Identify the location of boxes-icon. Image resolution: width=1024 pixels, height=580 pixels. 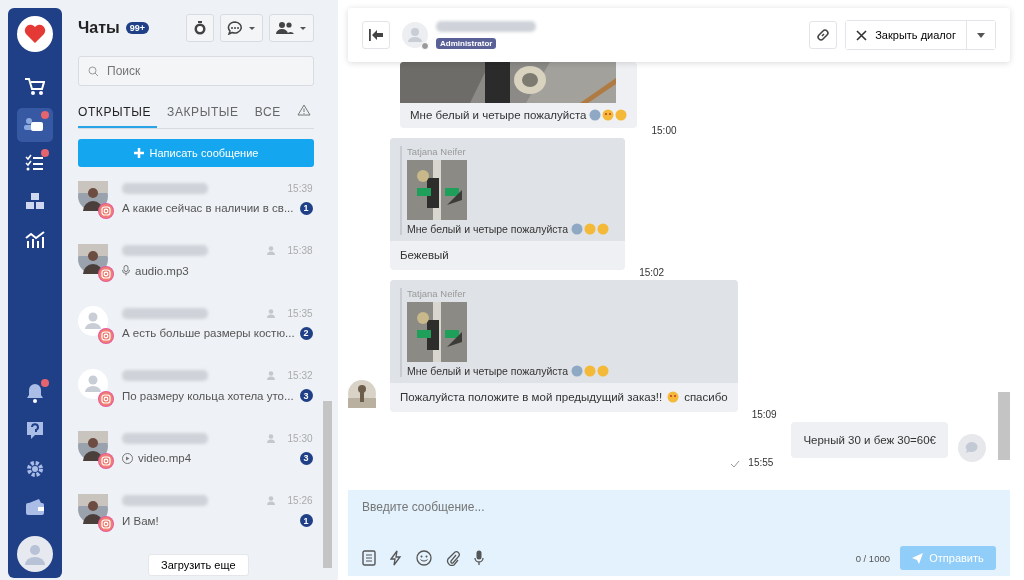
(35, 201).